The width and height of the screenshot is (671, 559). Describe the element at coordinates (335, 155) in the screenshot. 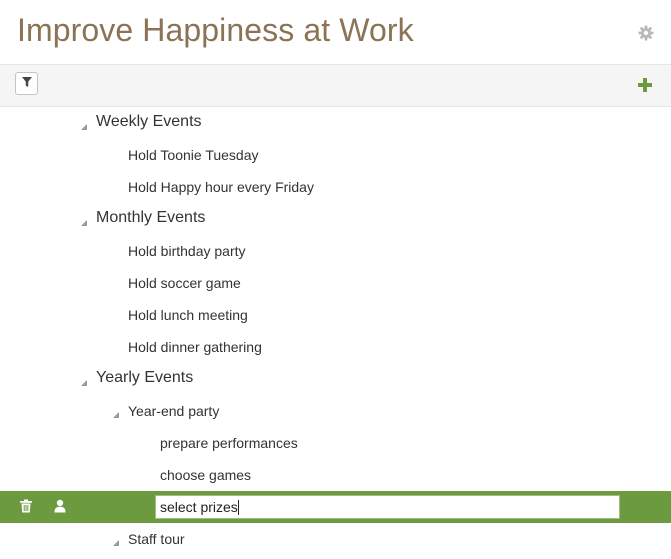

I see `tree-item: Hold Toonie Tuesday` at that location.